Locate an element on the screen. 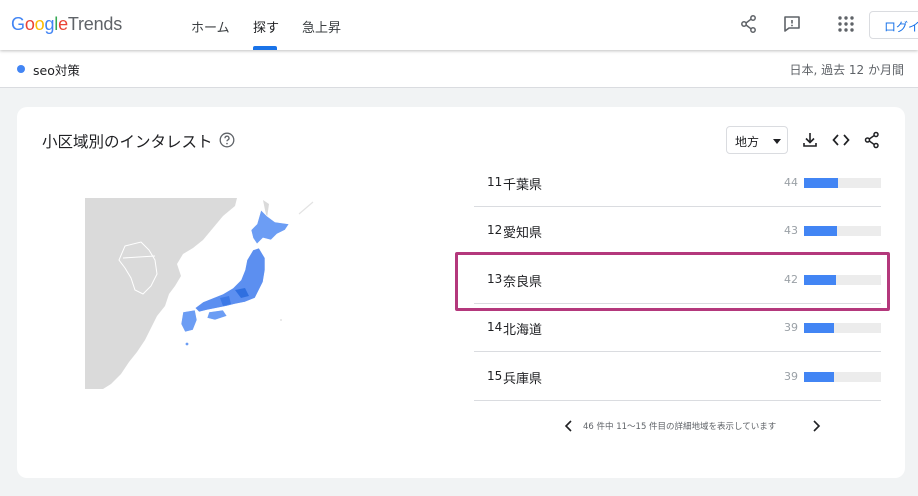 The height and width of the screenshot is (496, 918). resolution-select-value: 地方 is located at coordinates (747, 142).